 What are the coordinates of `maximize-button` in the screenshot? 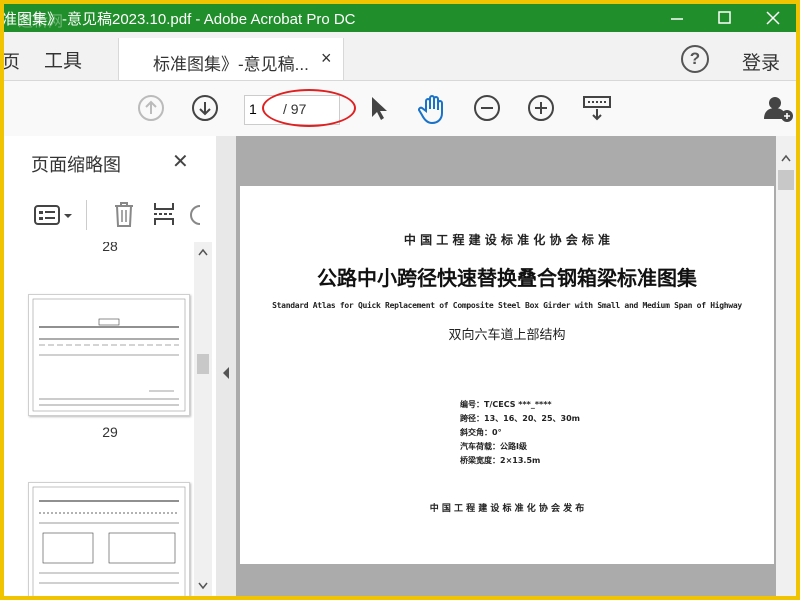 It's located at (725, 18).